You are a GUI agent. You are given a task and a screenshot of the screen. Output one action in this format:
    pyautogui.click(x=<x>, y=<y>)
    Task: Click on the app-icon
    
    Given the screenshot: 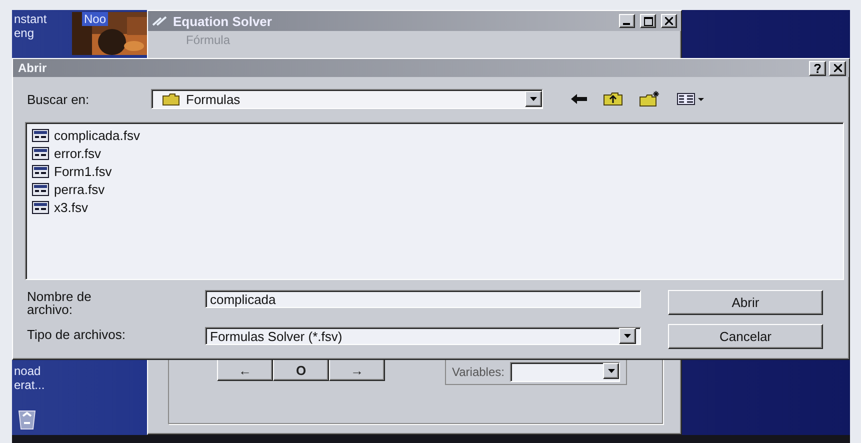 What is the action you would take?
    pyautogui.click(x=160, y=21)
    